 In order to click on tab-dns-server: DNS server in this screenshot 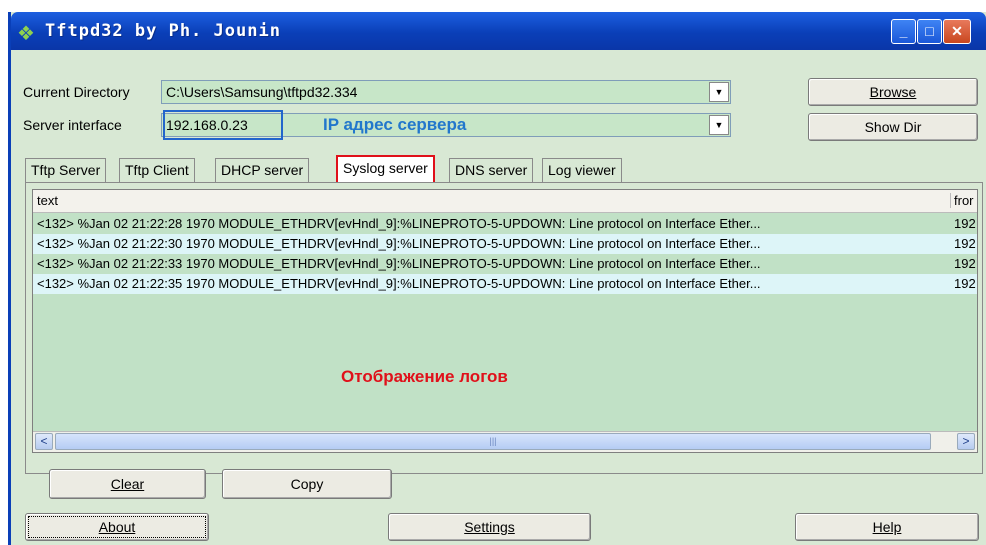, I will do `click(491, 170)`.